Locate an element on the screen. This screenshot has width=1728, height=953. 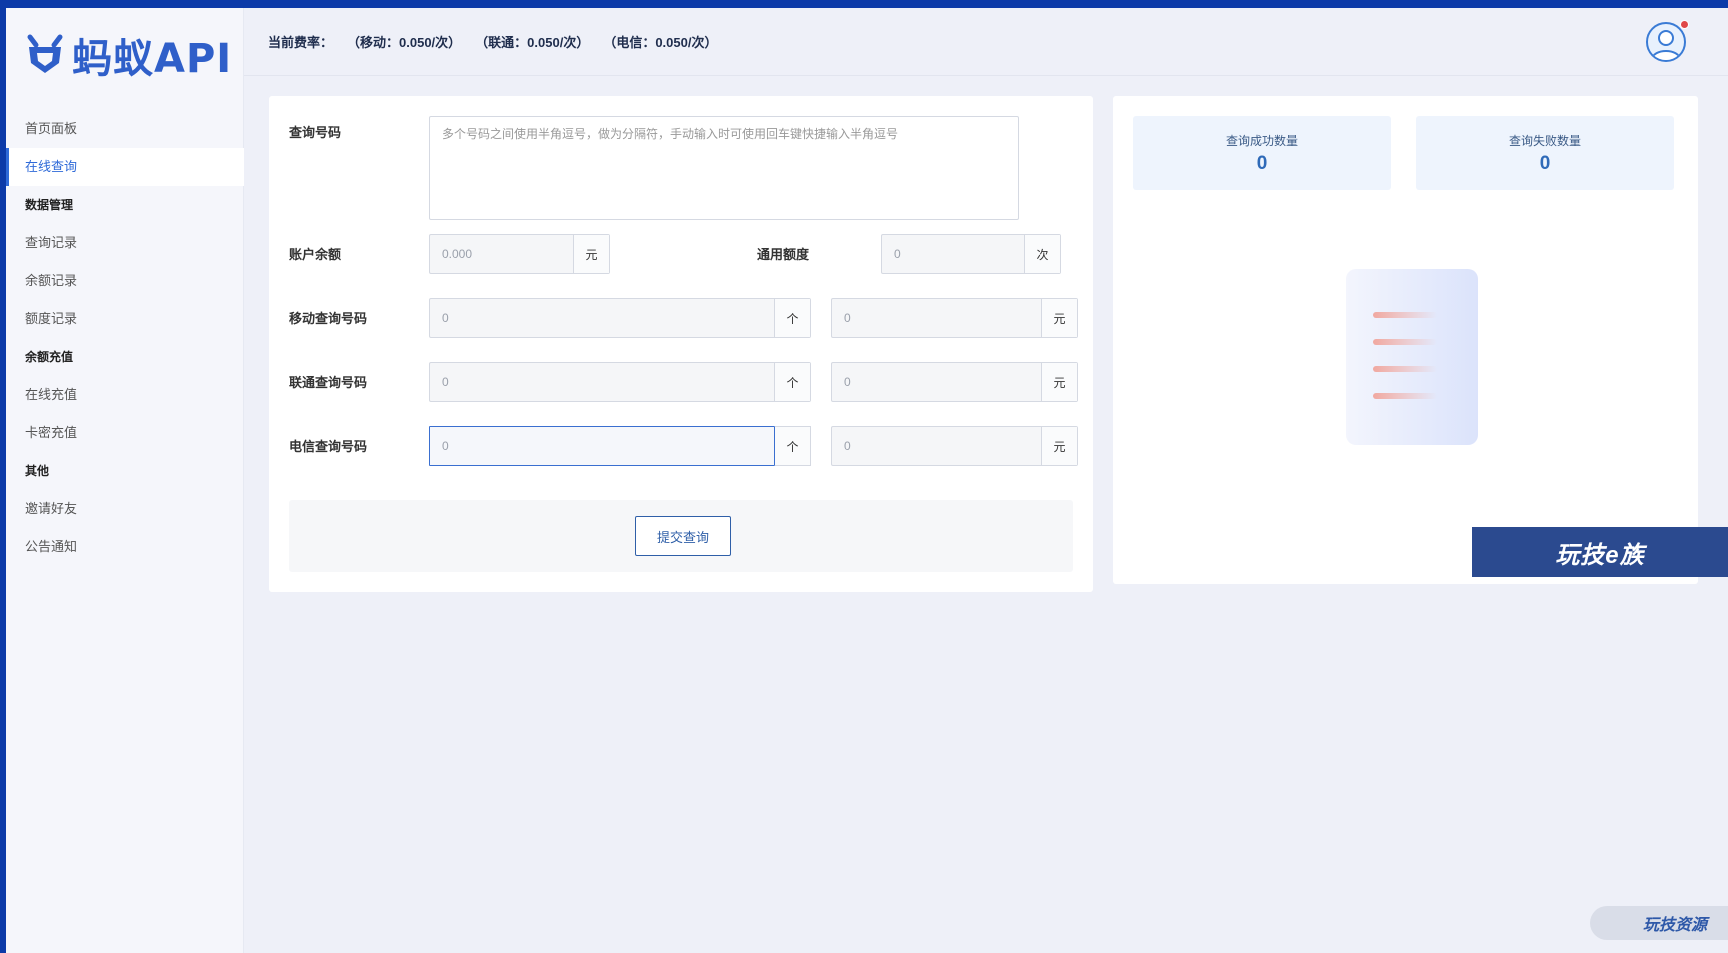
unicom-count-group: 个 is located at coordinates (620, 382).